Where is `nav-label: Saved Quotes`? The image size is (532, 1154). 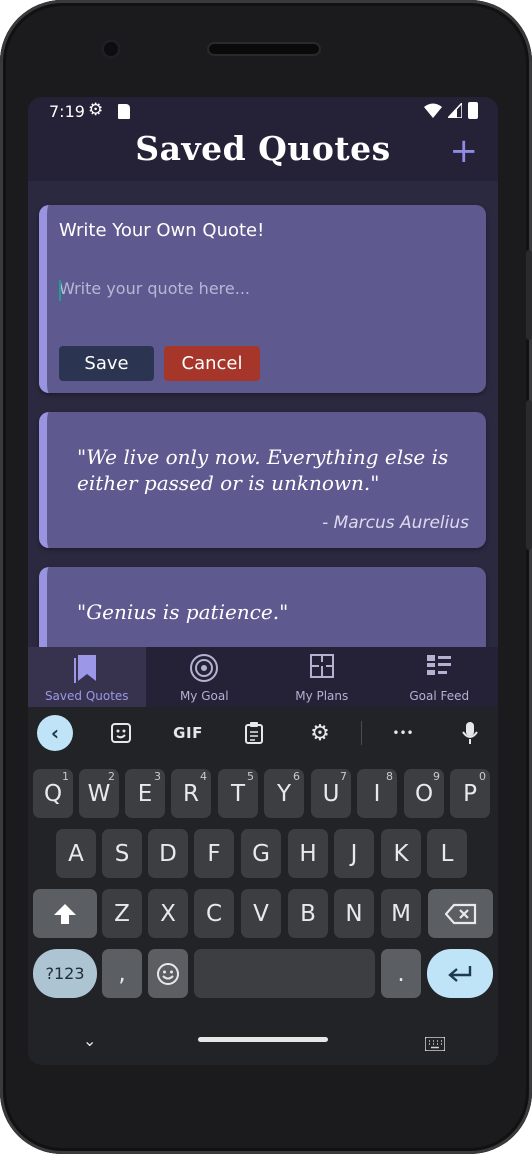 nav-label: Saved Quotes is located at coordinates (86, 696).